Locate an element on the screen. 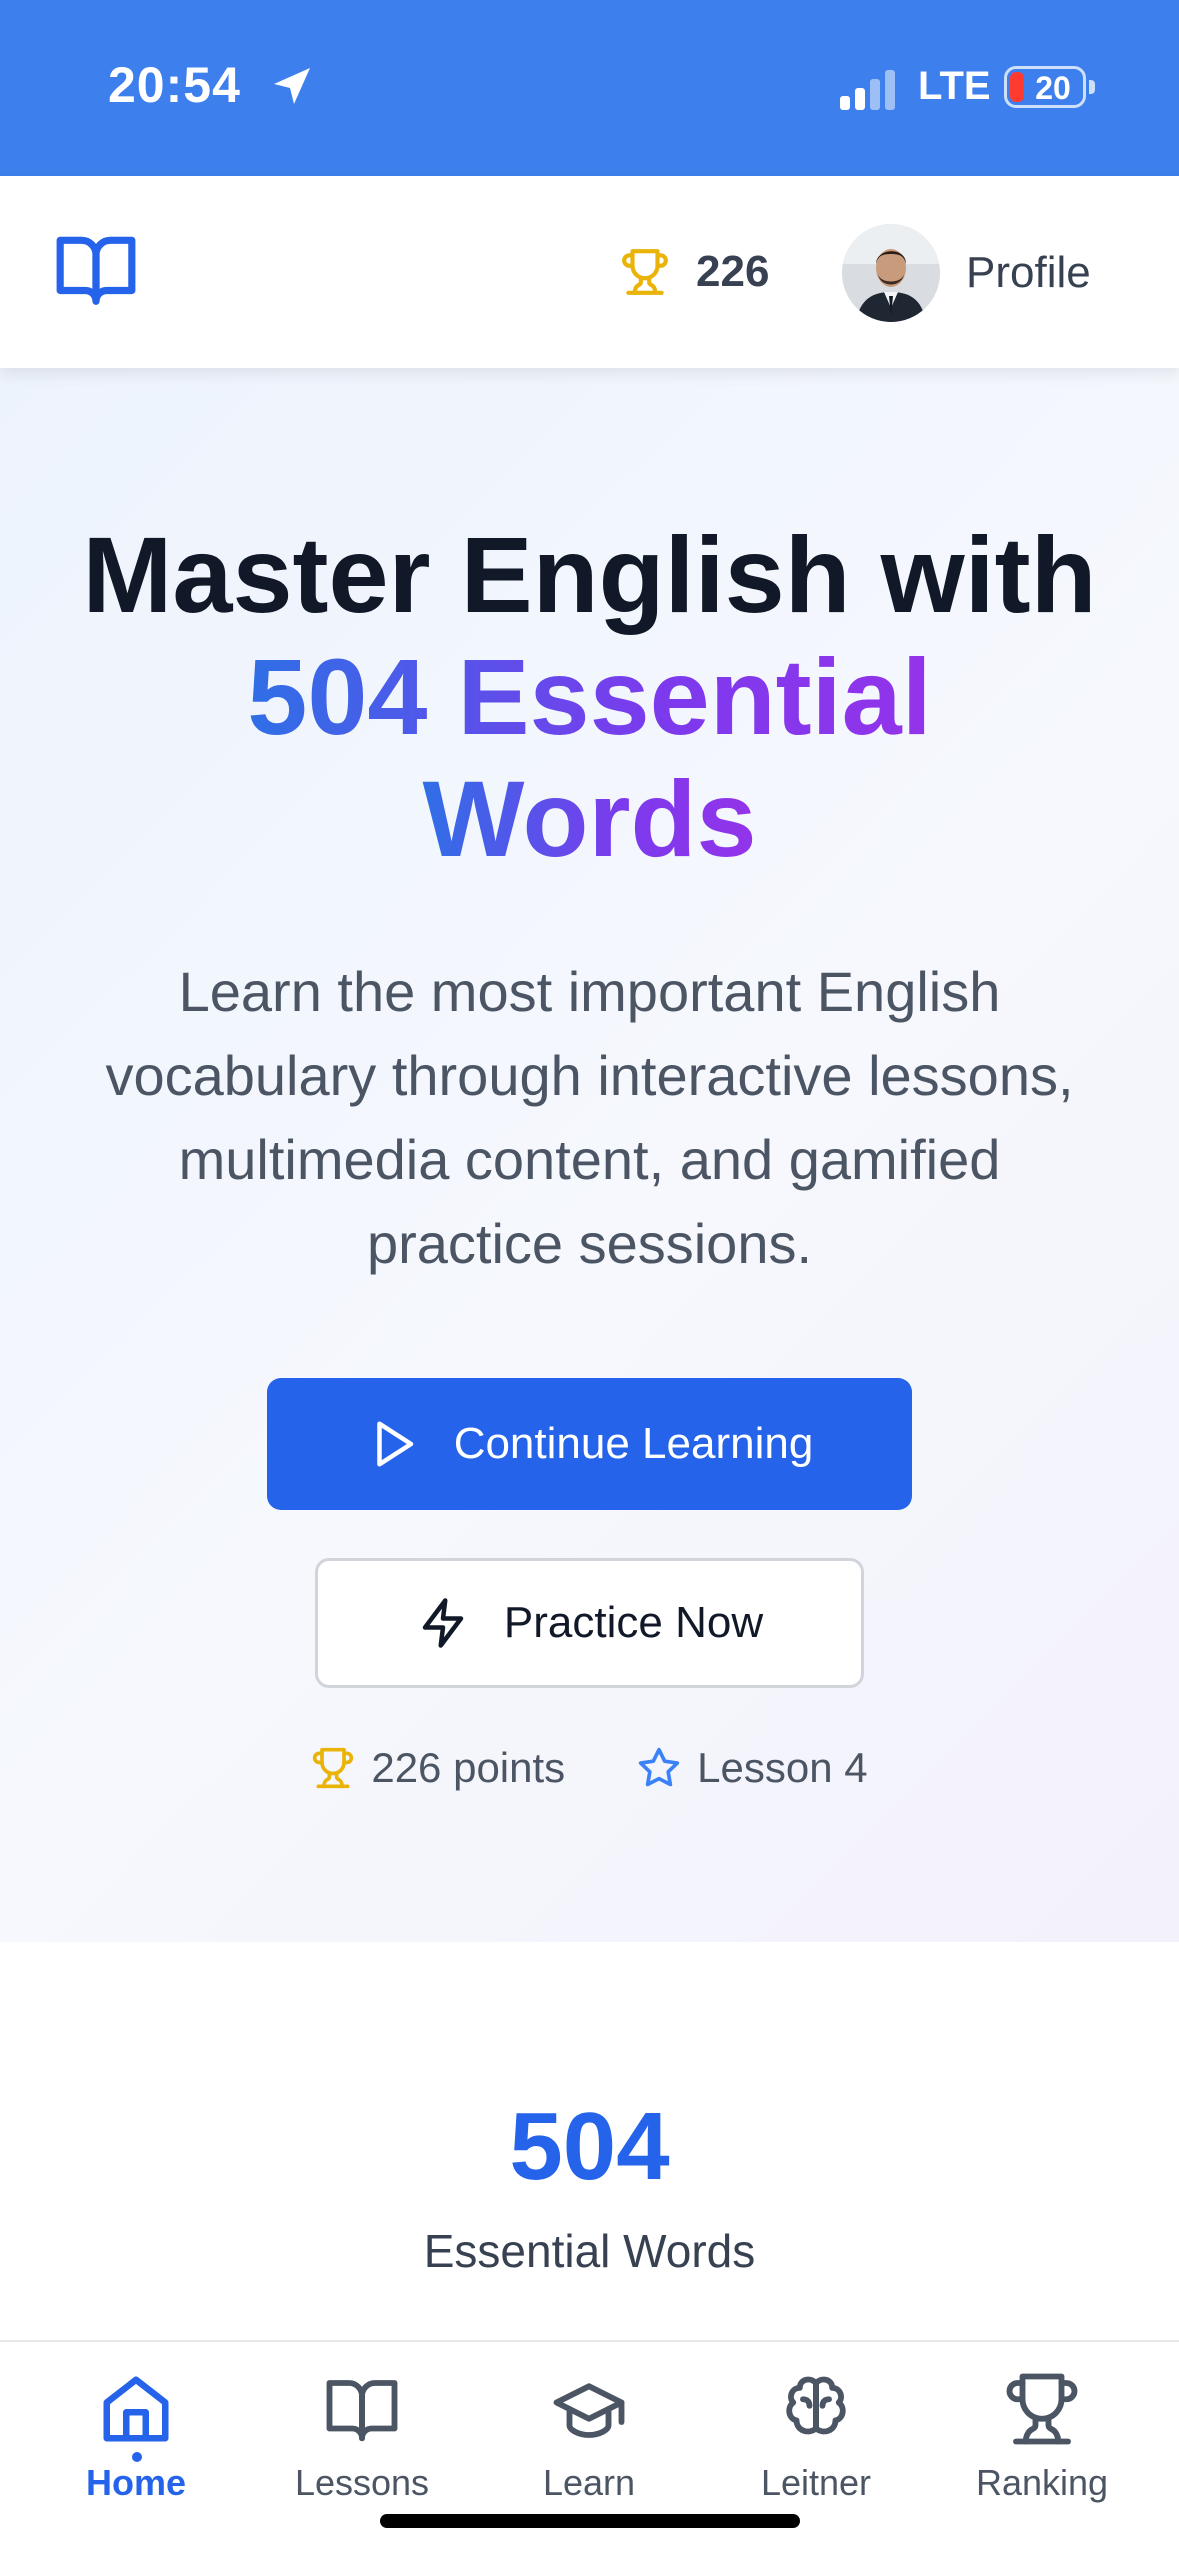  lesson-stat: Lesson 4 is located at coordinates (752, 1768).